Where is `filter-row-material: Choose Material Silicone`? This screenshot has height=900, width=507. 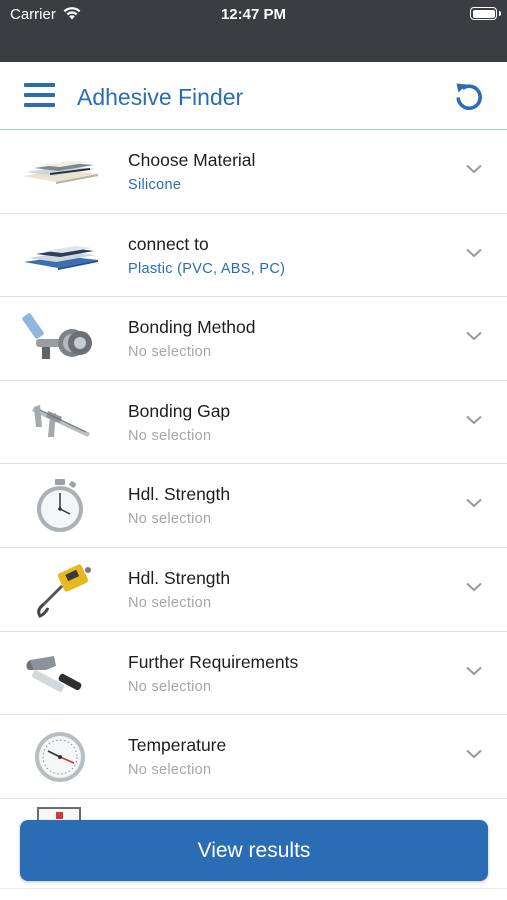 filter-row-material: Choose Material Silicone is located at coordinates (253, 172).